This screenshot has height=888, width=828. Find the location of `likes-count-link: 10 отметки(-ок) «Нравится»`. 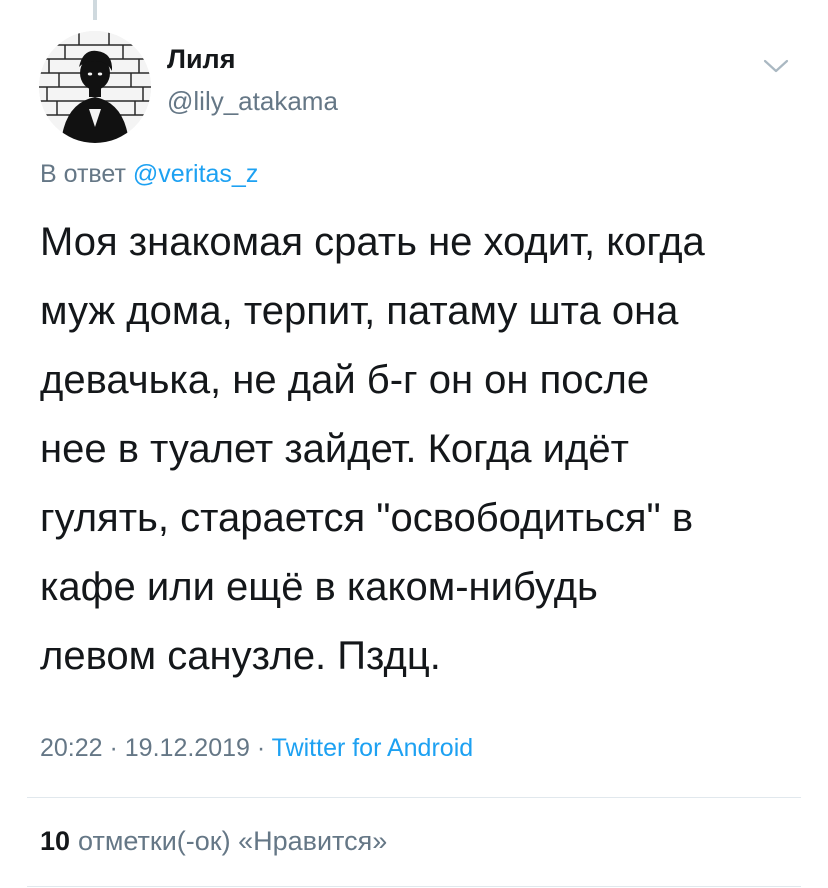

likes-count-link: 10 отметки(-ок) «Нравится» is located at coordinates (213, 841).